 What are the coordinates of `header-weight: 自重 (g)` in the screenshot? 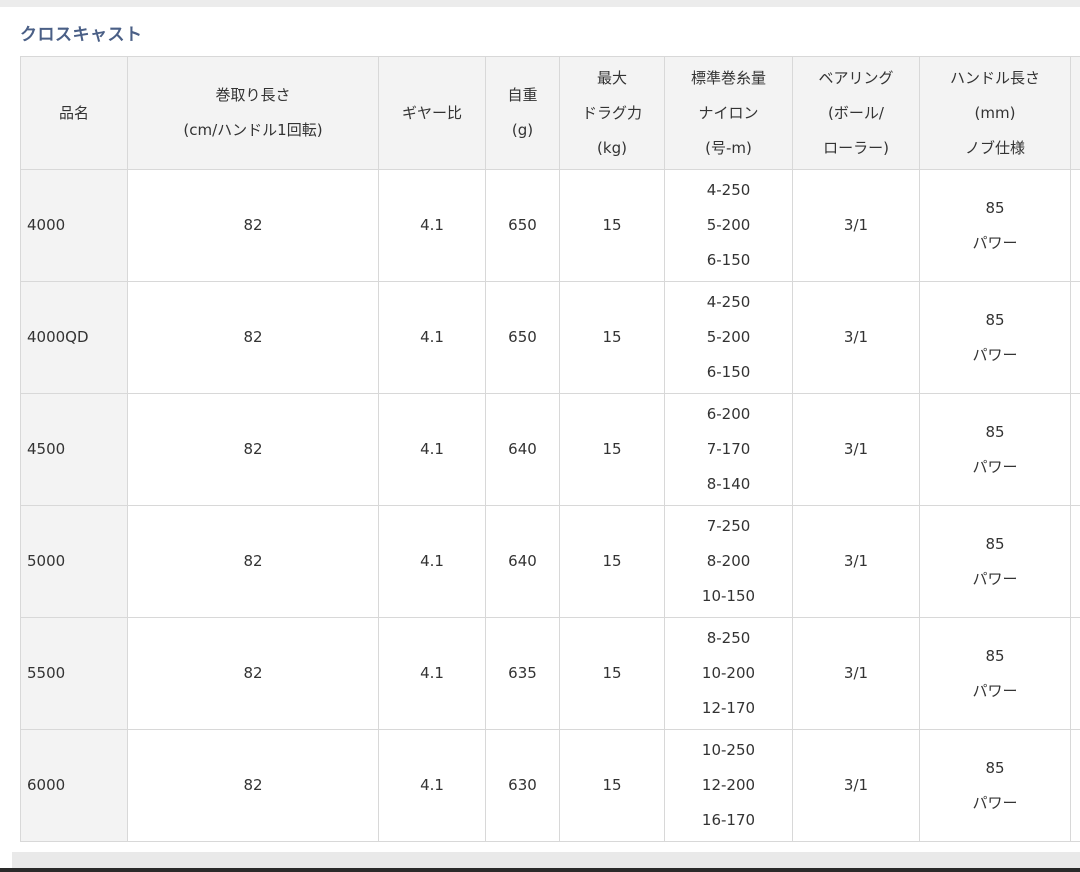 It's located at (522, 113).